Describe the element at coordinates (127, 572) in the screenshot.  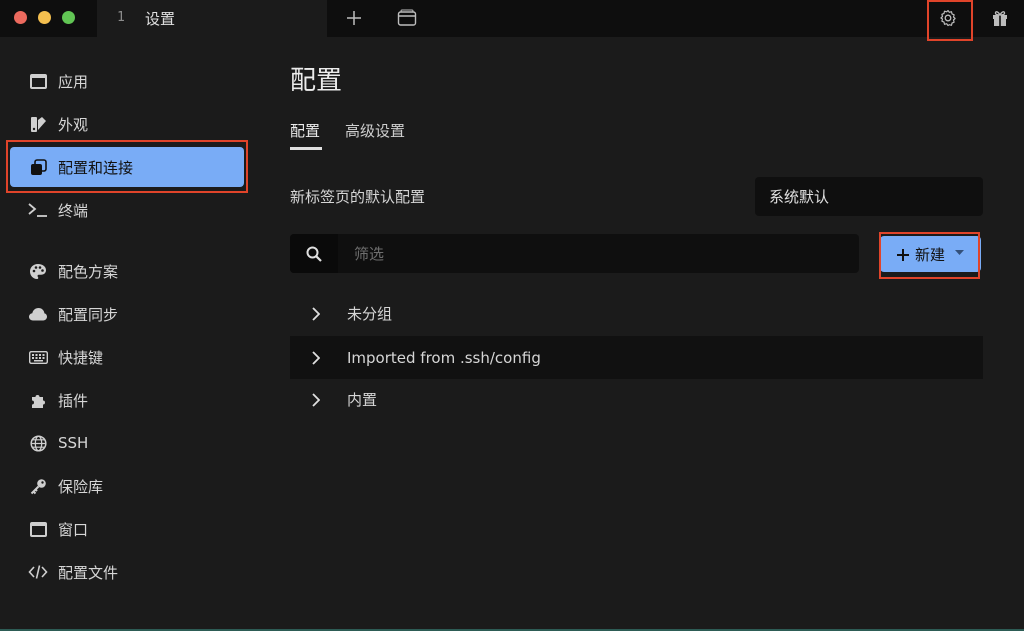
I see `sidebar-item-config-file: 配置文件` at that location.